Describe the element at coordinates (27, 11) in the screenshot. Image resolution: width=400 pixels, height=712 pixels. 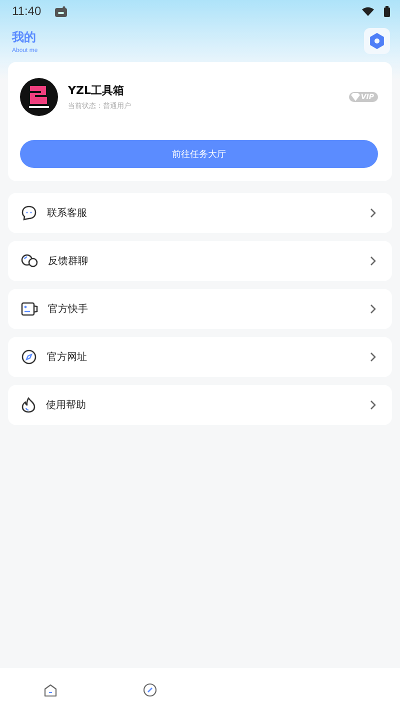
I see `status-time: 11:40` at that location.